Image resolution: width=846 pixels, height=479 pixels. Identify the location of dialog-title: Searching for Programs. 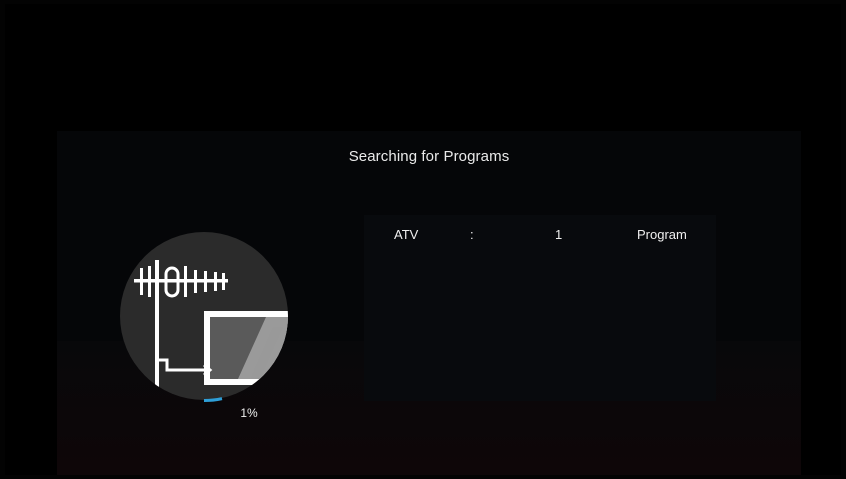
(429, 156).